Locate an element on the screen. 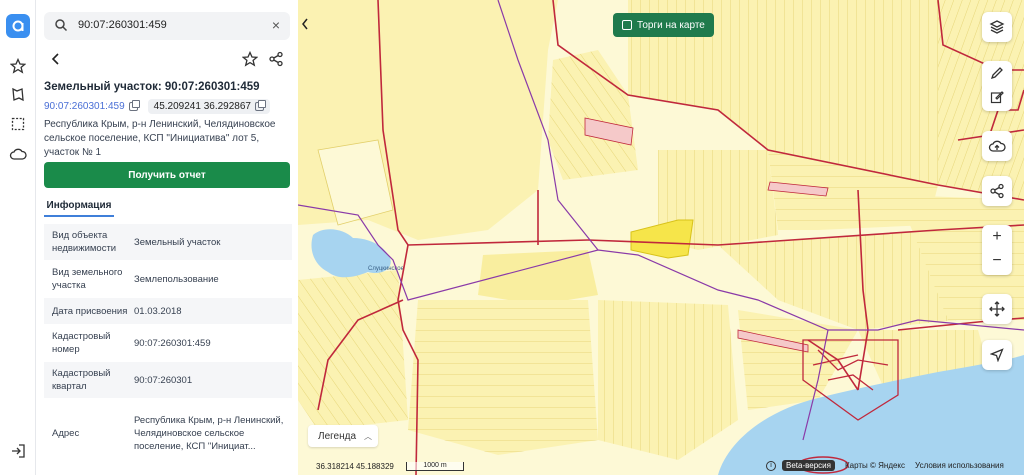  terms-link: Условия использования is located at coordinates (959, 465).